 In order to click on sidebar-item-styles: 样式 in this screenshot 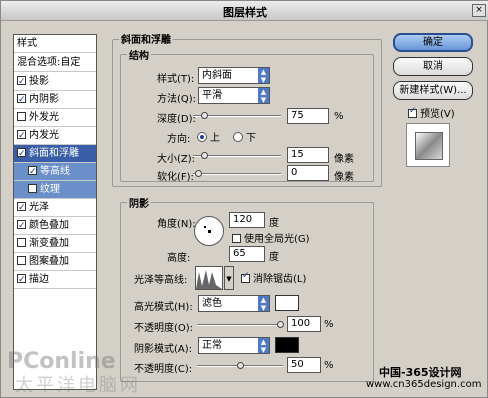, I will do `click(55, 44)`.